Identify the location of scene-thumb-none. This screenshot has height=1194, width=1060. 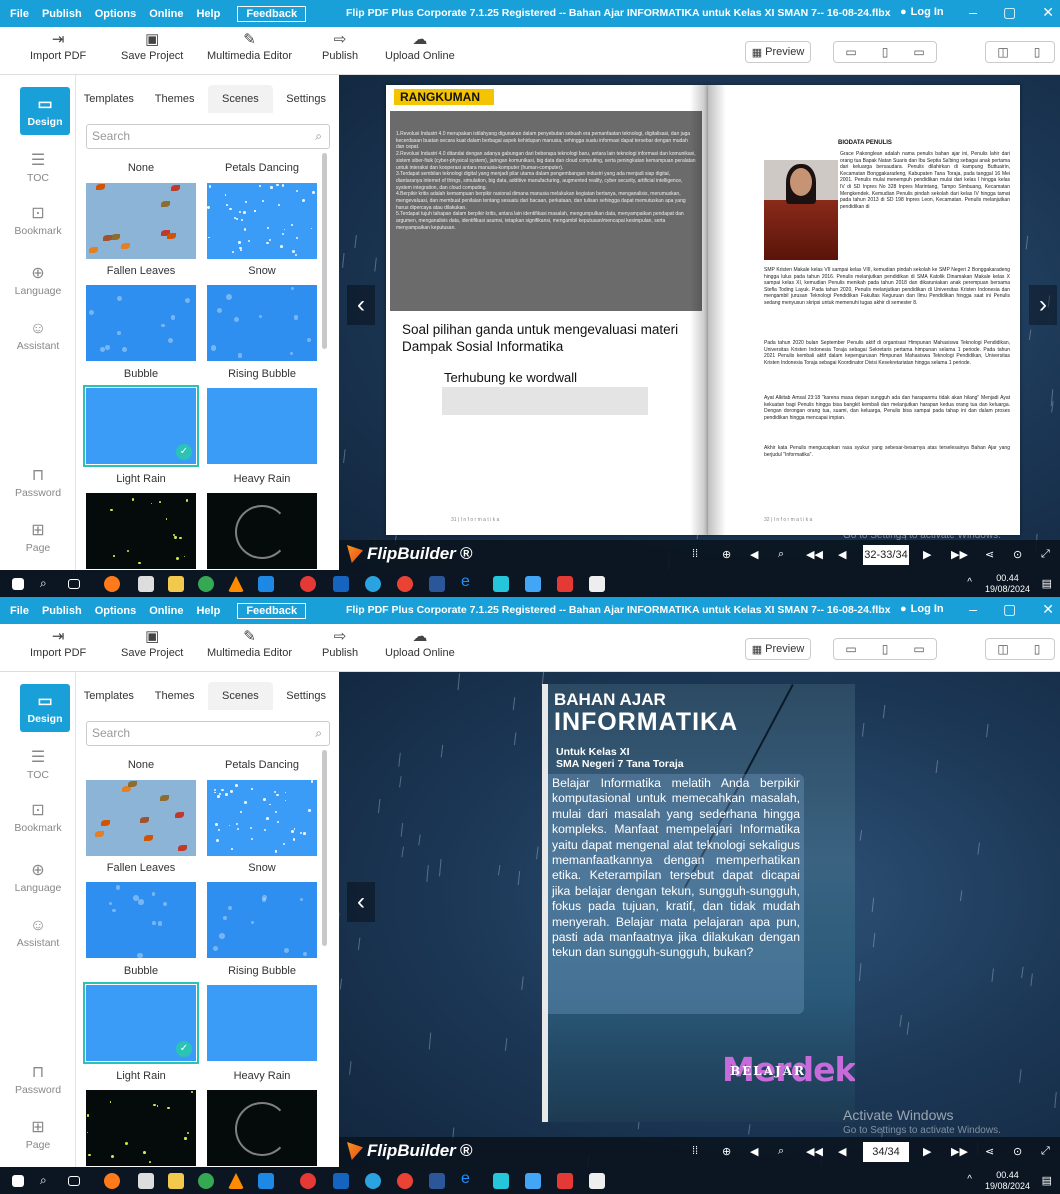
(141, 221).